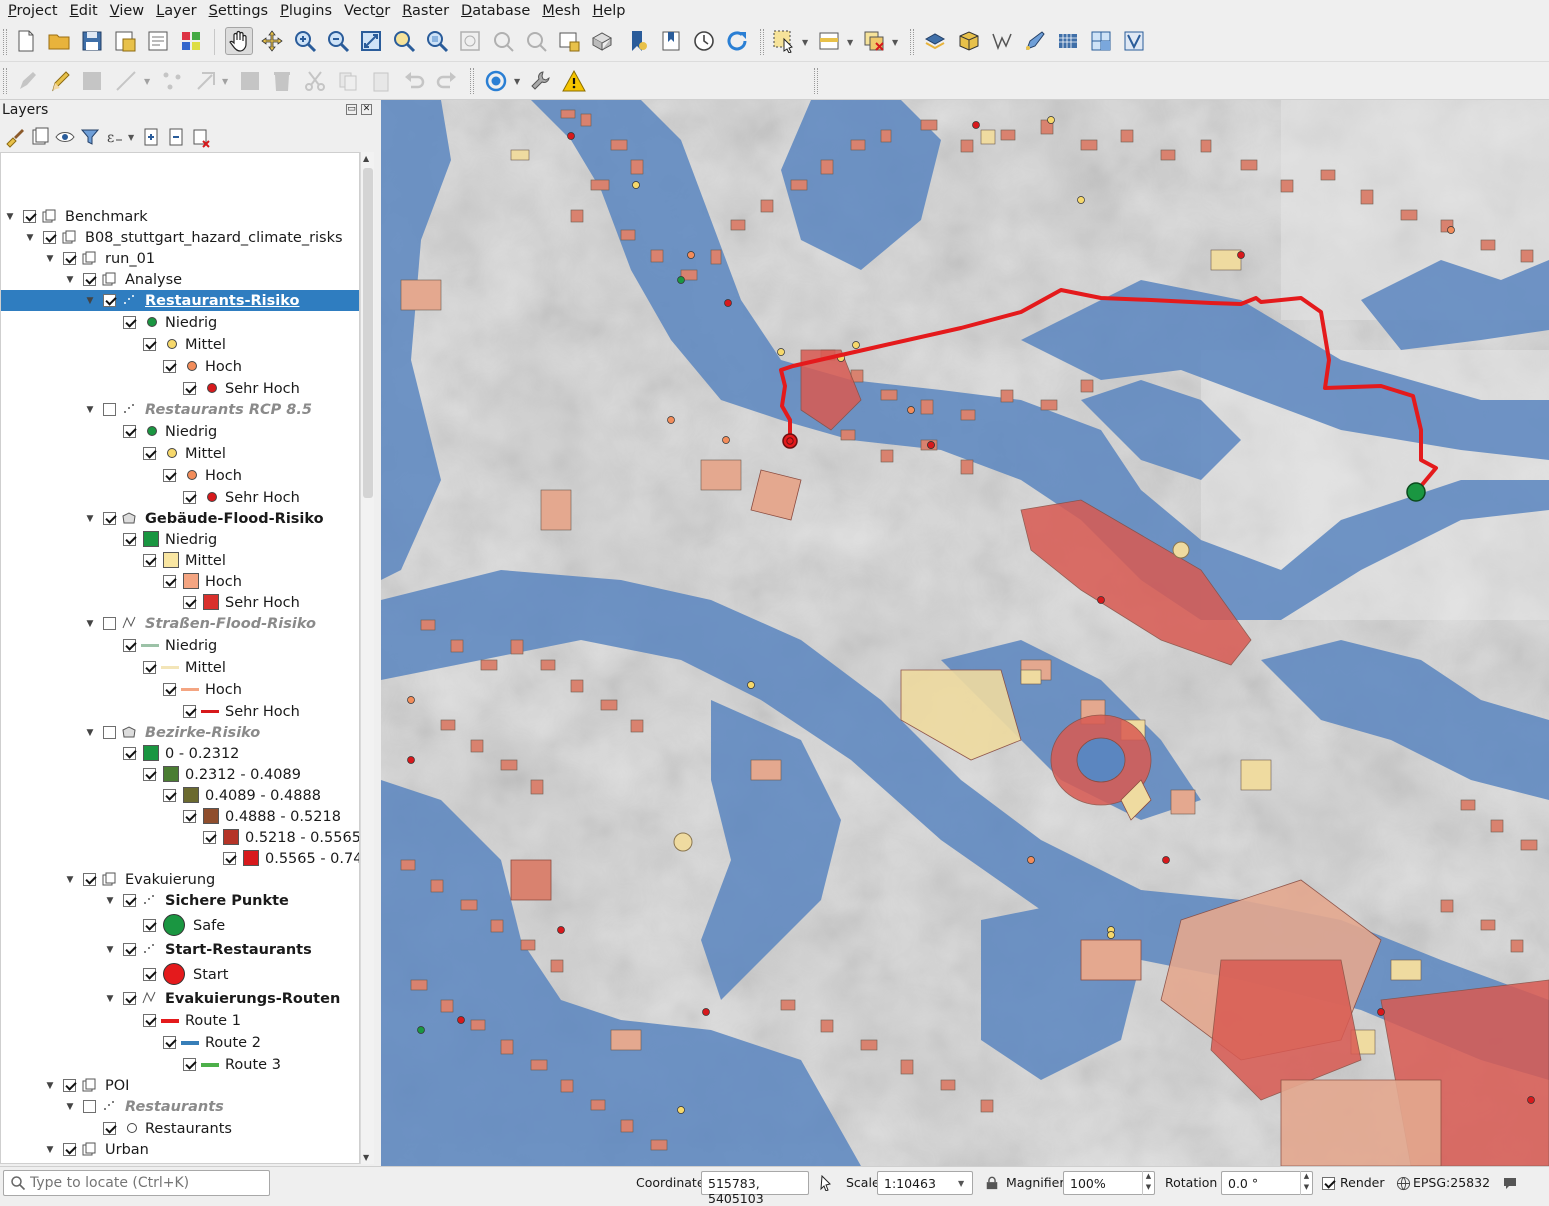 The width and height of the screenshot is (1549, 1206). I want to click on pan-map-button, so click(239, 41).